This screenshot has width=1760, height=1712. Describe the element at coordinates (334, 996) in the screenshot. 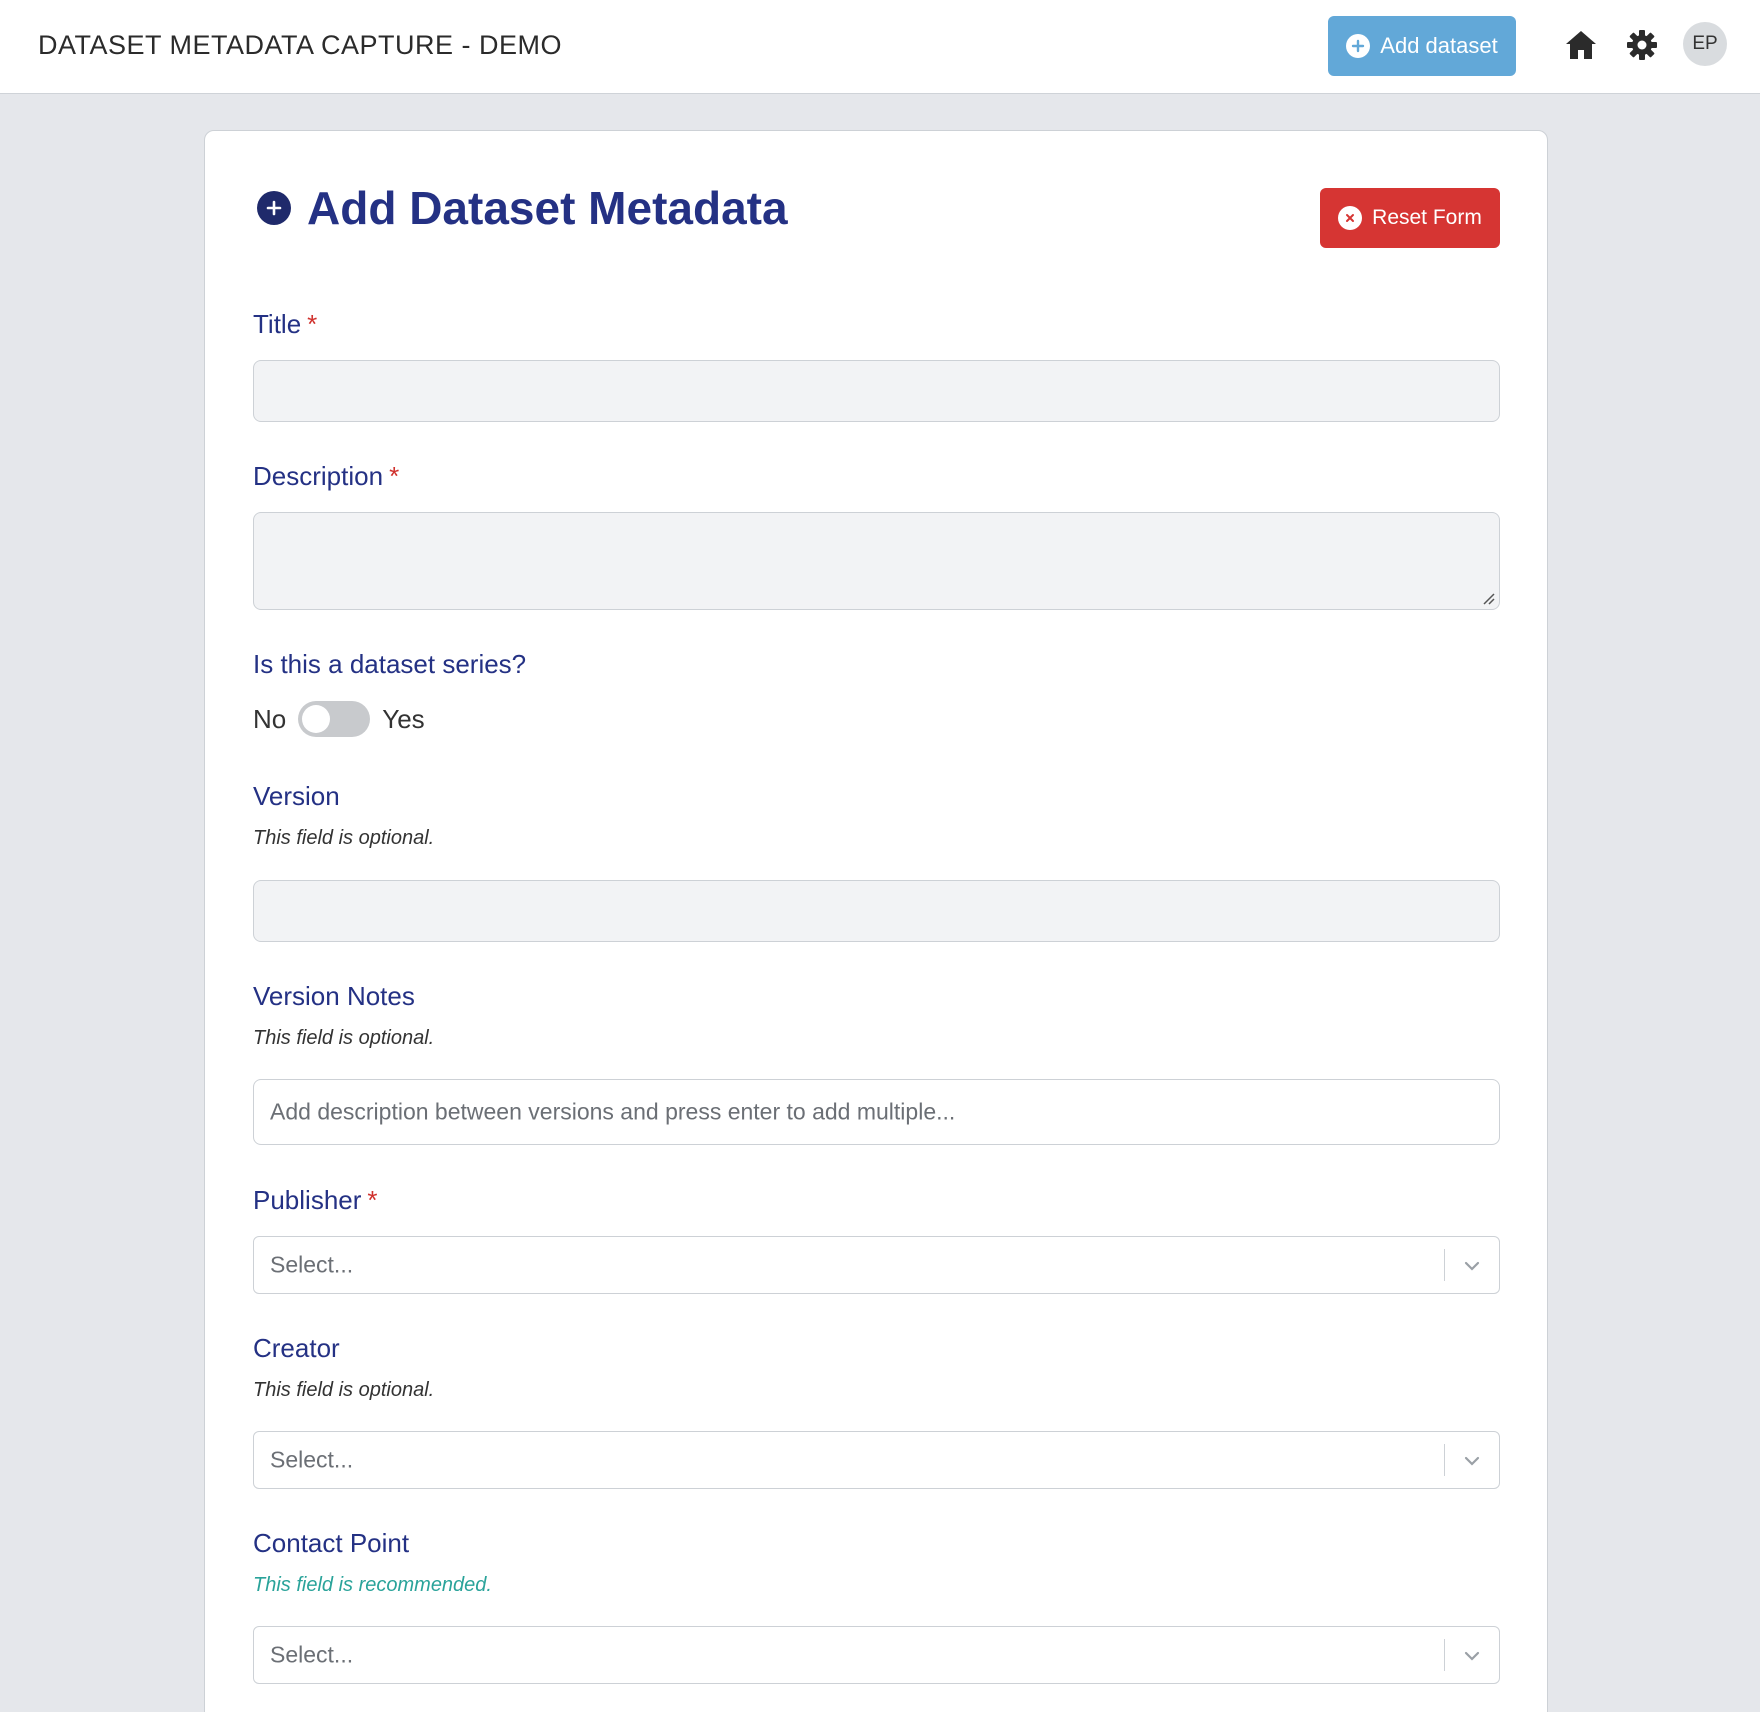

I see `version-notes-label: Version Notes` at that location.